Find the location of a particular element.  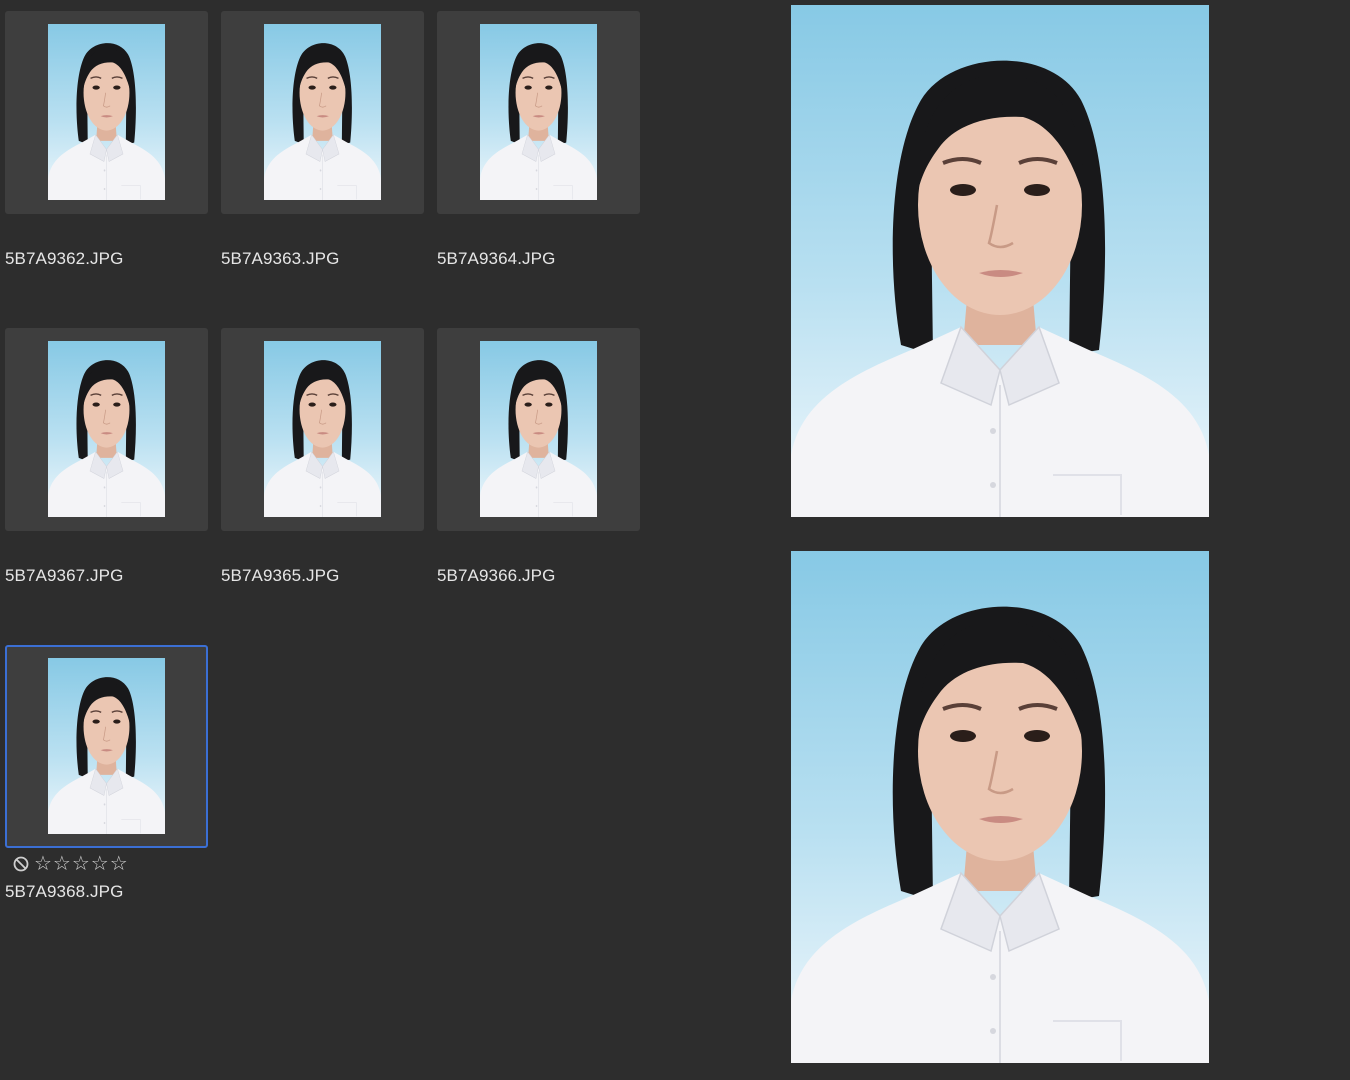

thumbnail-filename: 5B7A9366.JPG is located at coordinates (496, 575).